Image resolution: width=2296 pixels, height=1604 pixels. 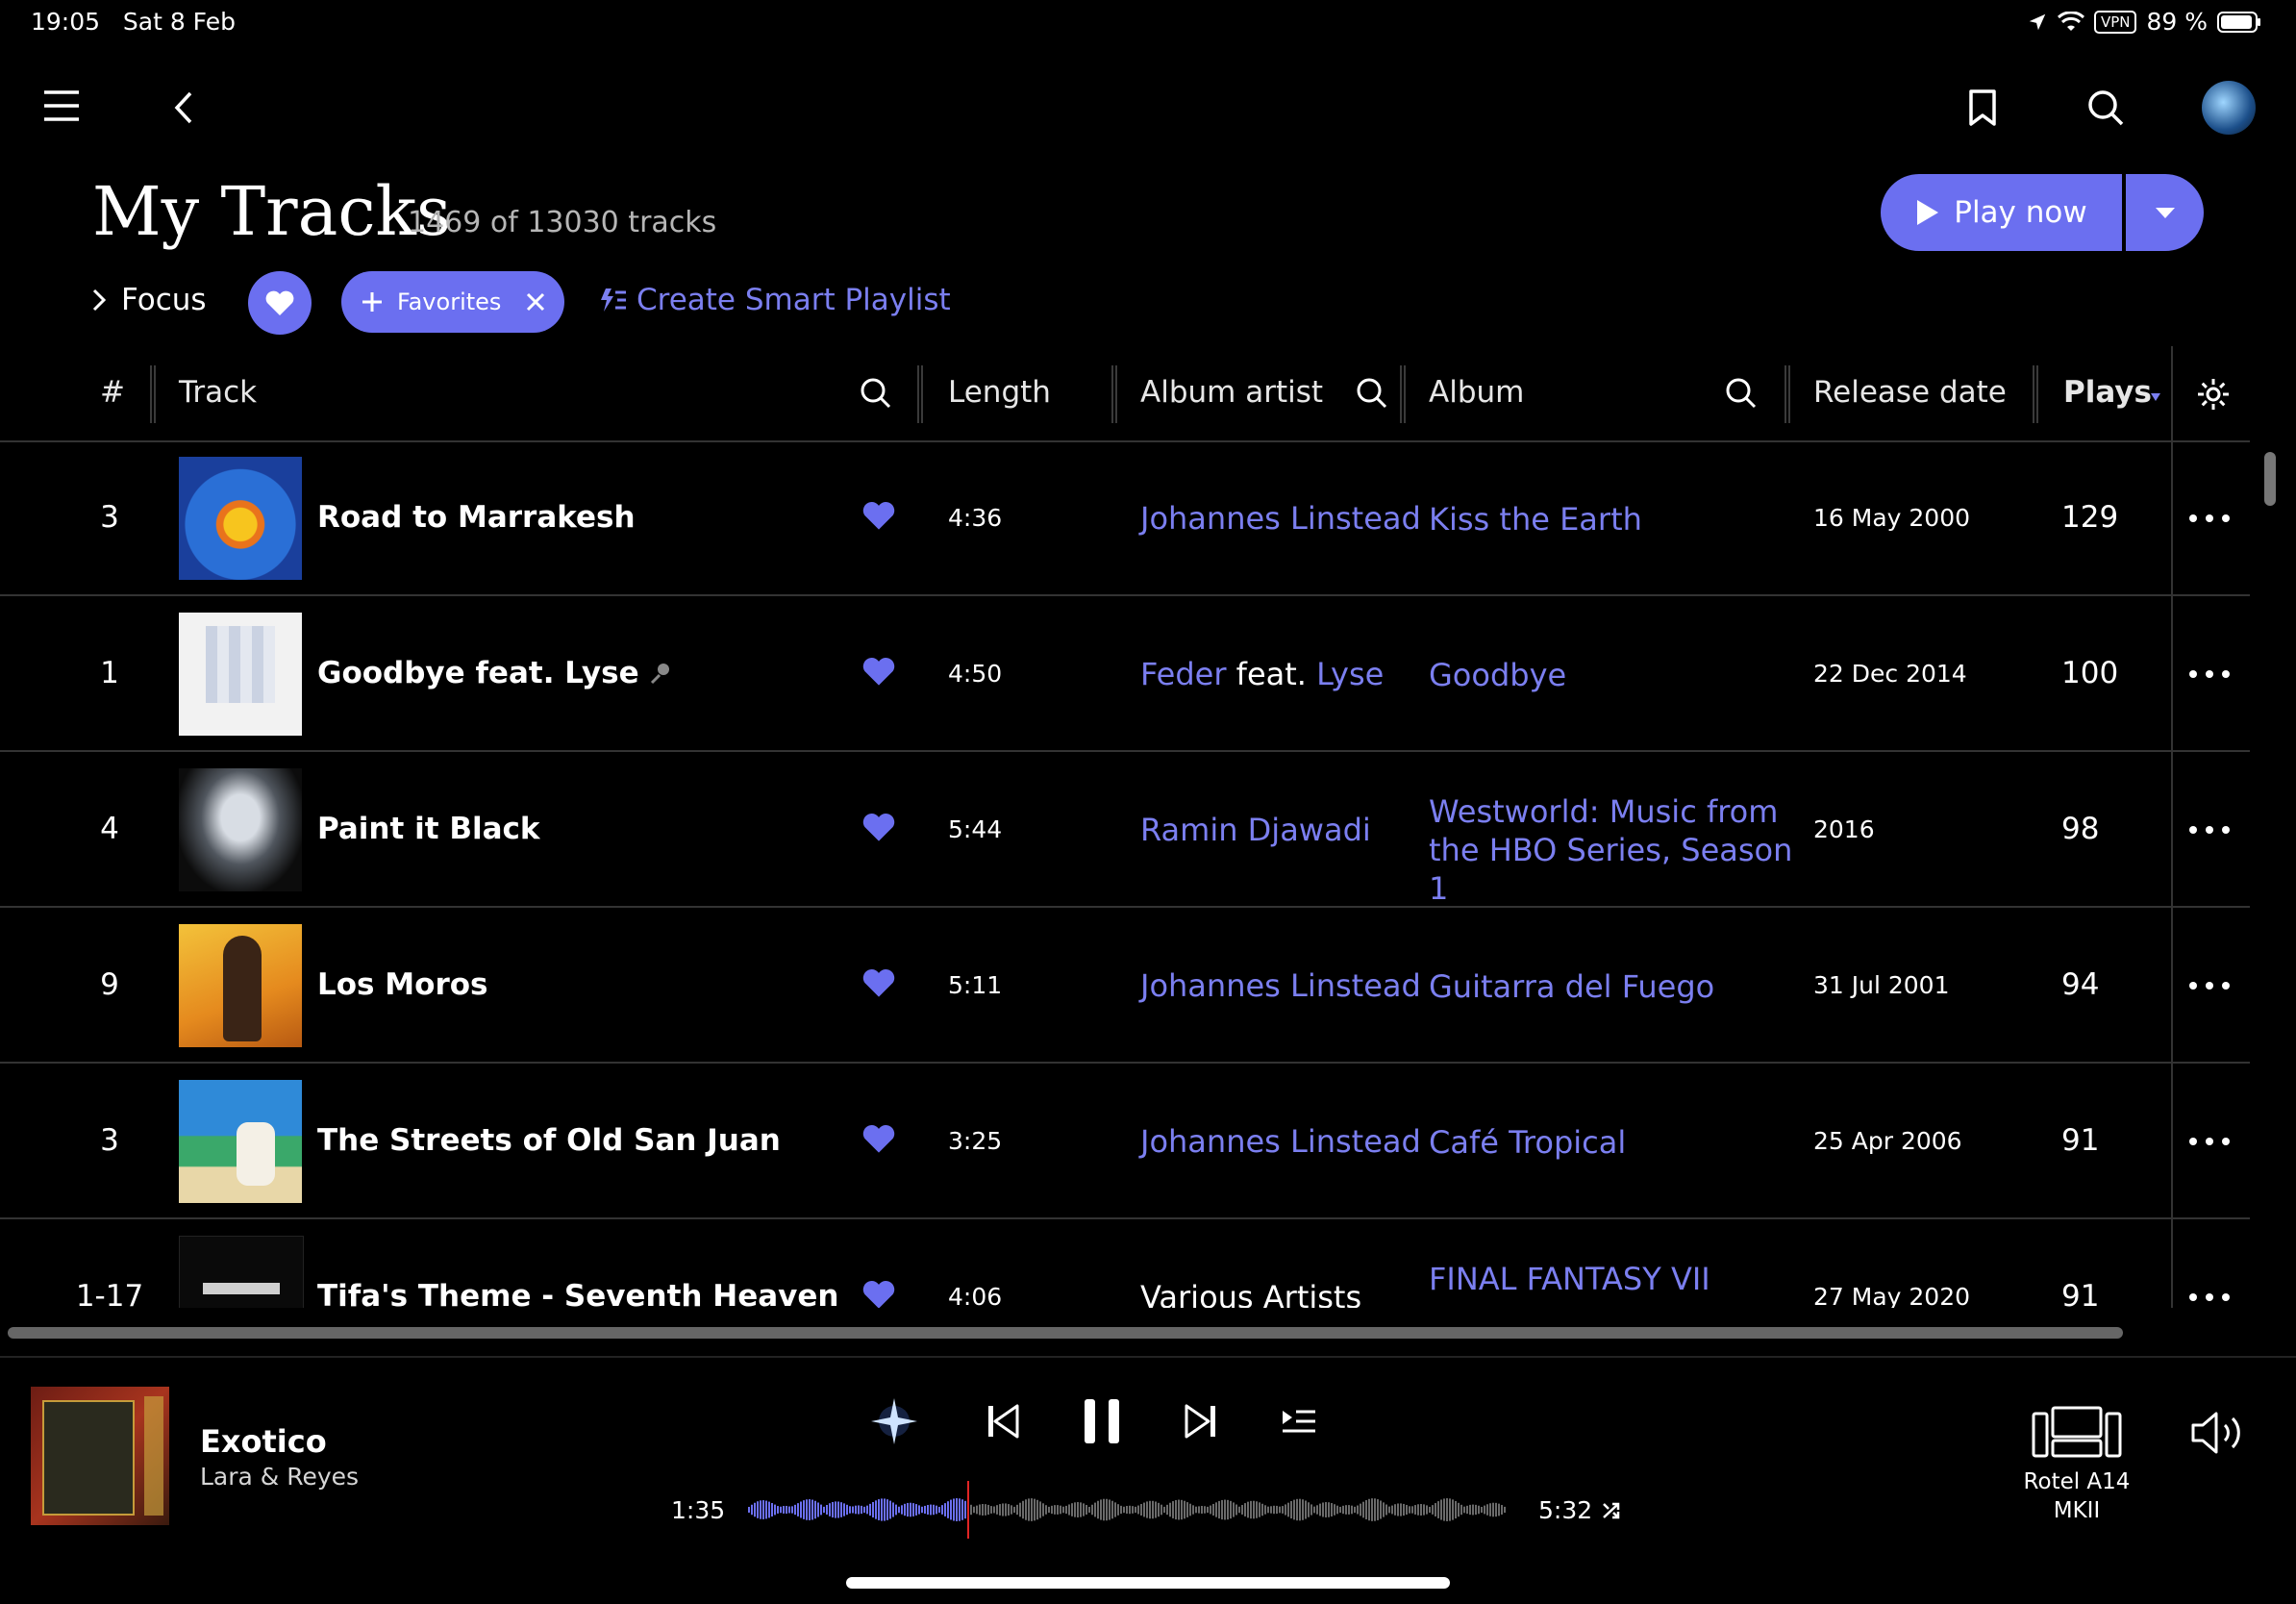 I want to click on column-album-artist: Album artist, so click(x=1231, y=392).